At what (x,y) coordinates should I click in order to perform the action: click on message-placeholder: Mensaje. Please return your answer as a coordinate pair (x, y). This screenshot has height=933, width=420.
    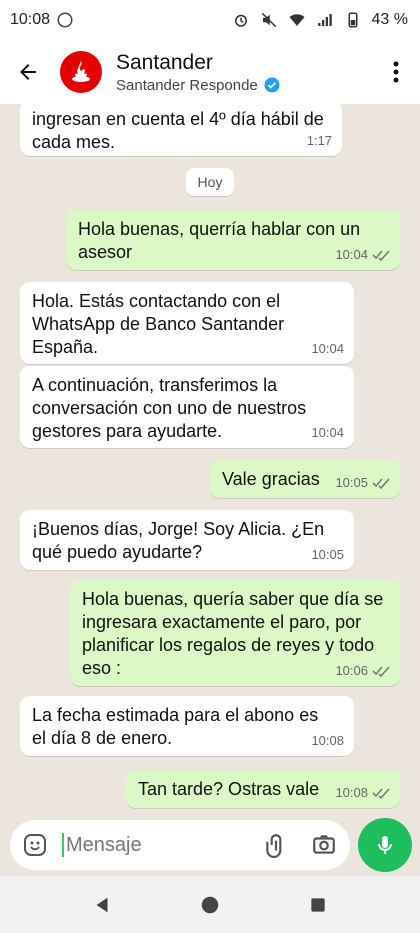
    Looking at the image, I should click on (104, 844).